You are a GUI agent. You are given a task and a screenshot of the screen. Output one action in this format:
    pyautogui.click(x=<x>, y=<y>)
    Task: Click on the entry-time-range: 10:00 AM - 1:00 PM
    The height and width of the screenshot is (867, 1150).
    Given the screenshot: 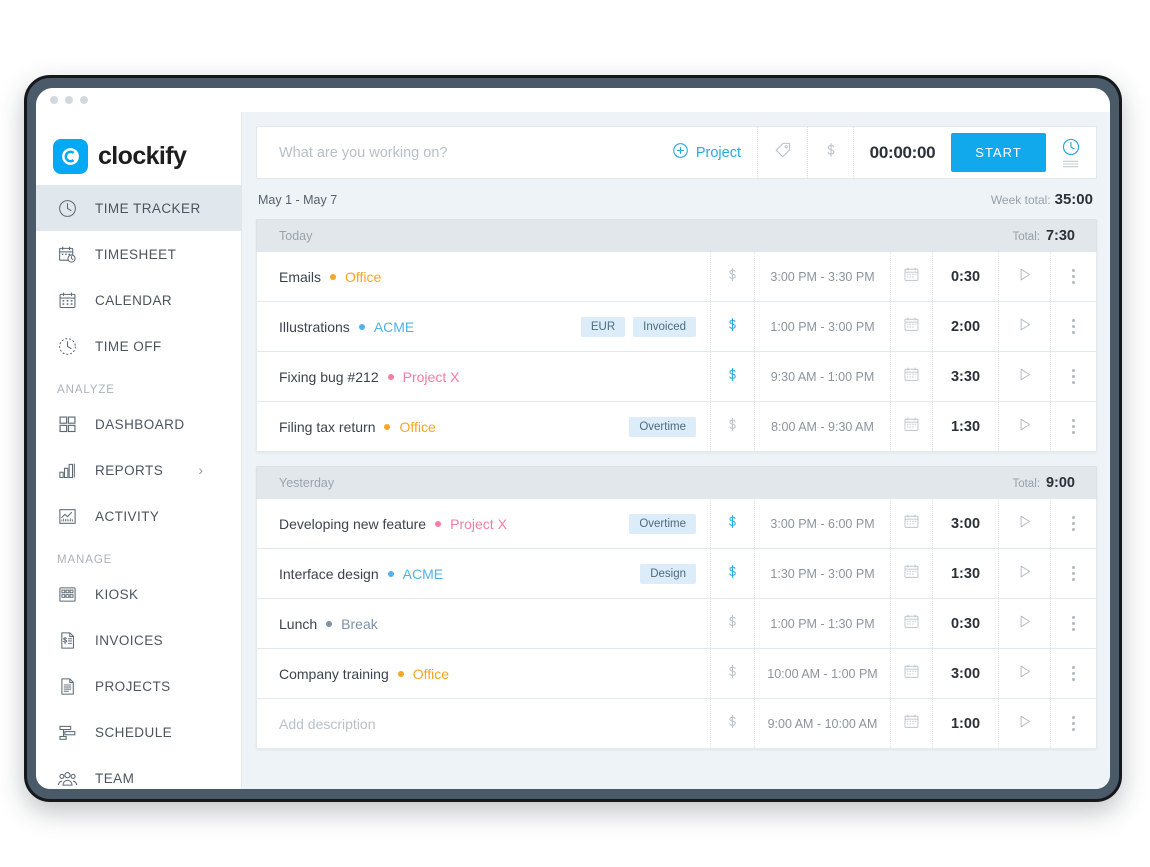 What is the action you would take?
    pyautogui.click(x=822, y=673)
    